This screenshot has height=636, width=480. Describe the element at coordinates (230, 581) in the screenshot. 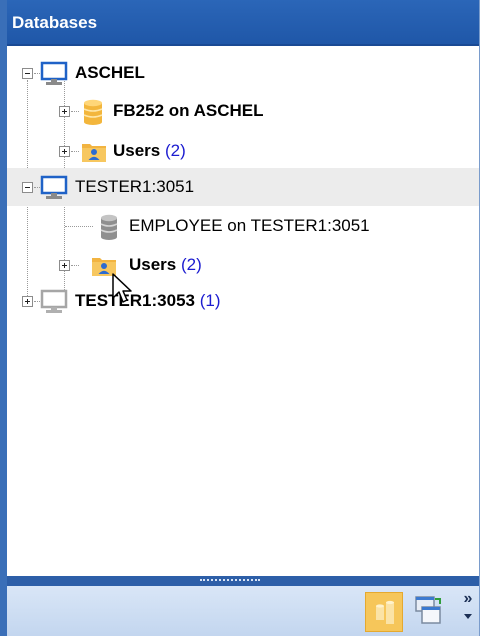

I see `splitter-grip` at that location.